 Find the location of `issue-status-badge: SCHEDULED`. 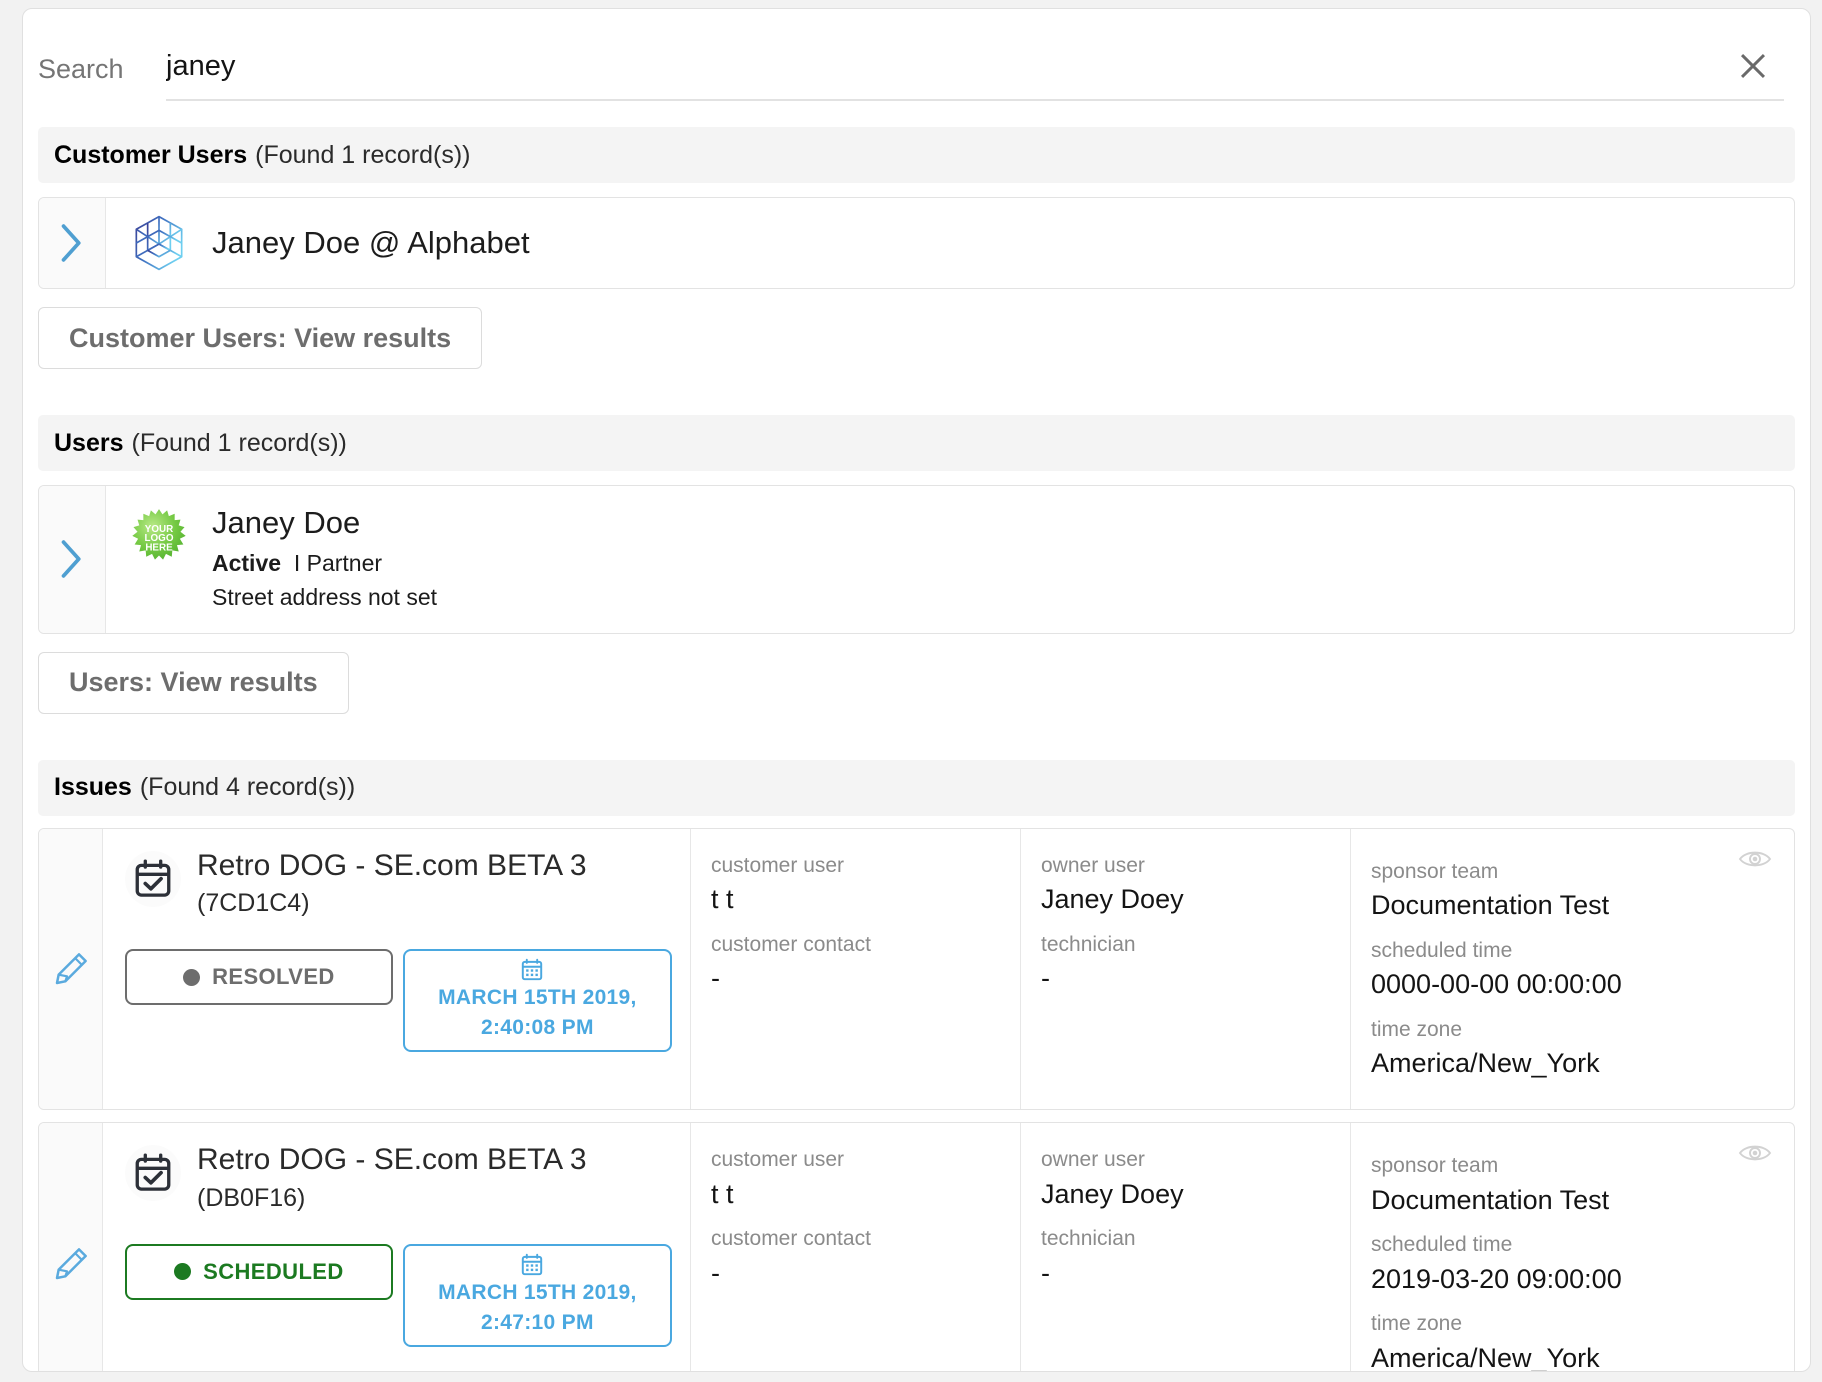

issue-status-badge: SCHEDULED is located at coordinates (259, 1271).